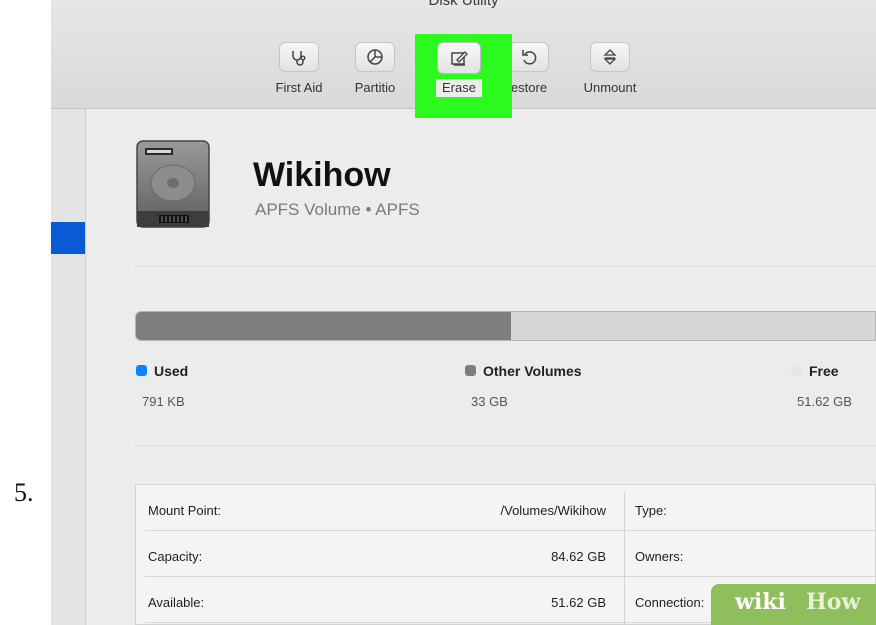  Describe the element at coordinates (489, 401) in the screenshot. I see `legend-other-value: 33 GB` at that location.